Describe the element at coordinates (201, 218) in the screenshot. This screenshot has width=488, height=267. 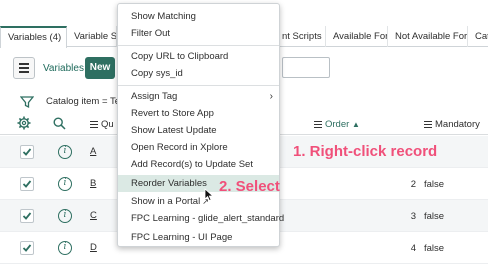
I see `menu-item-fpc-glide-alert: FPC Learning - glide_alert_standard` at that location.